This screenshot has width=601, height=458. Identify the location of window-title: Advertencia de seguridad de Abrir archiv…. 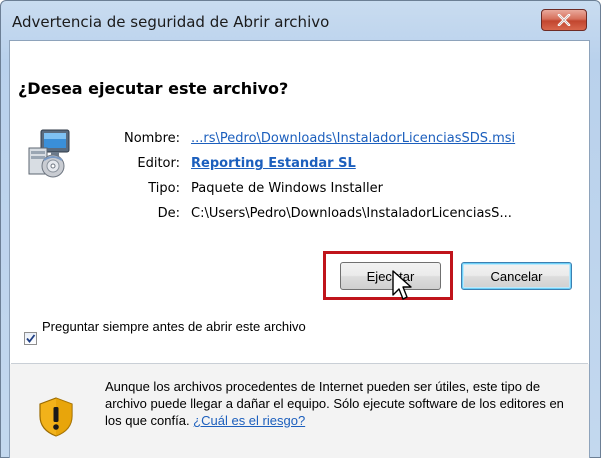
(171, 22).